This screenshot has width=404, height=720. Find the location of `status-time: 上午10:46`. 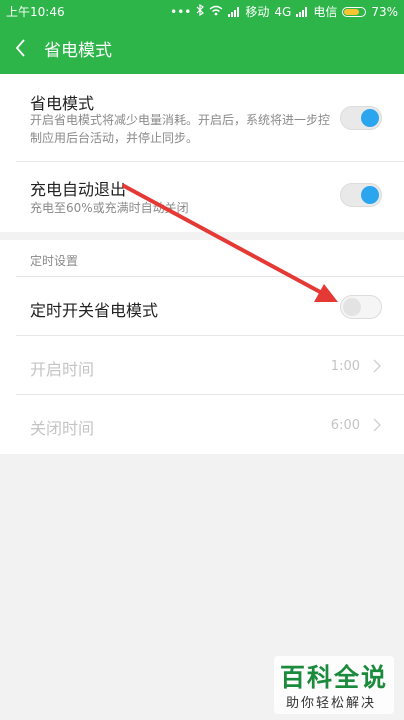

status-time: 上午10:46 is located at coordinates (35, 12).